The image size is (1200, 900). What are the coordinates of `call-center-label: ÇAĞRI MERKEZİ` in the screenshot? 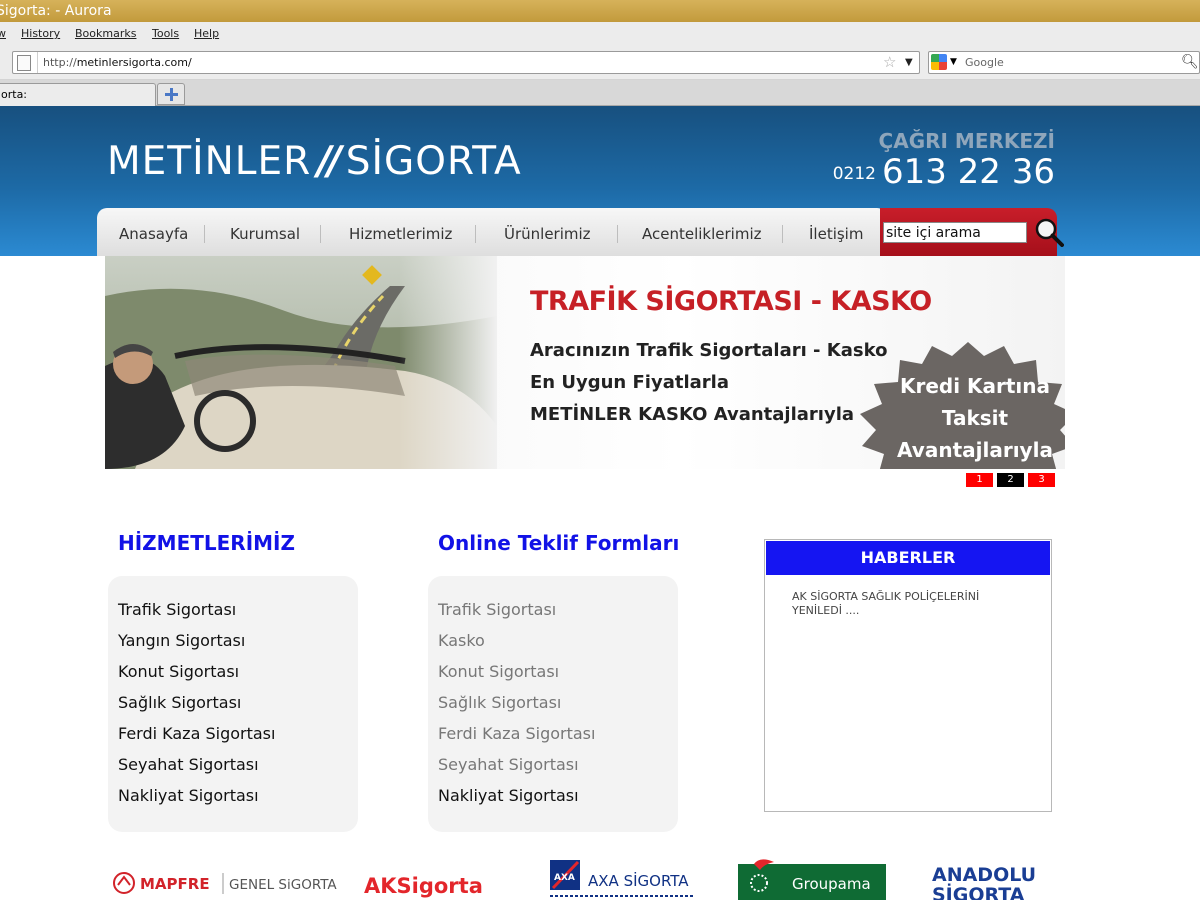 It's located at (966, 141).